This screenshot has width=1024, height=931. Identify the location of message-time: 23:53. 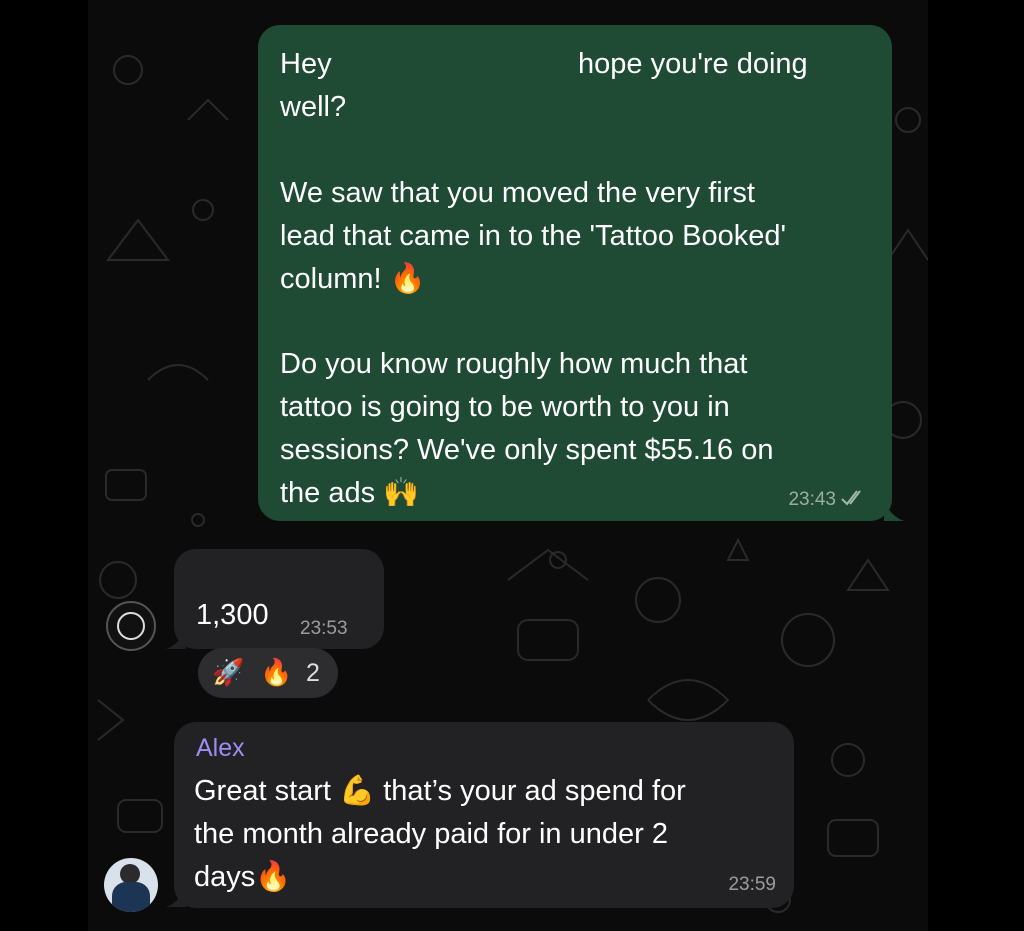
(324, 628).